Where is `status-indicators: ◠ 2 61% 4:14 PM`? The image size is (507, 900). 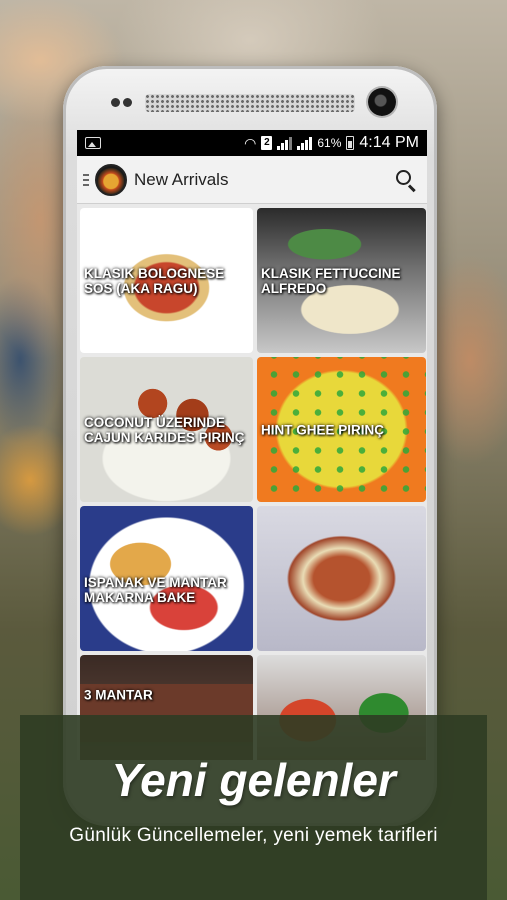 status-indicators: ◠ 2 61% 4:14 PM is located at coordinates (331, 143).